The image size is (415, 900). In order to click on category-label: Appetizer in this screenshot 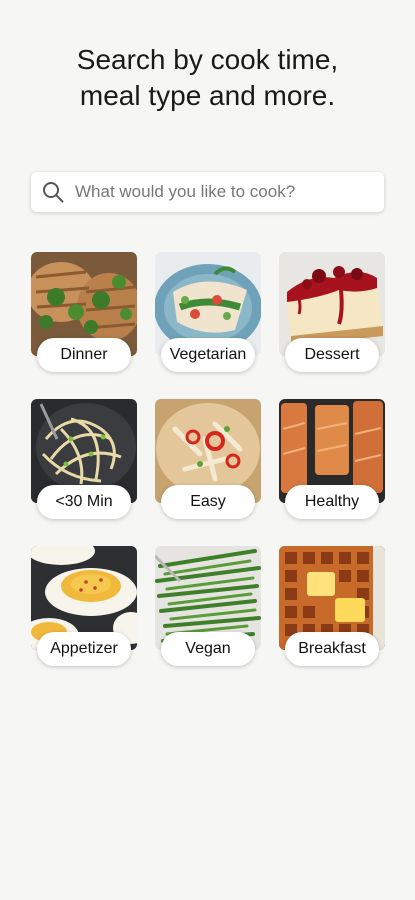, I will do `click(84, 649)`.